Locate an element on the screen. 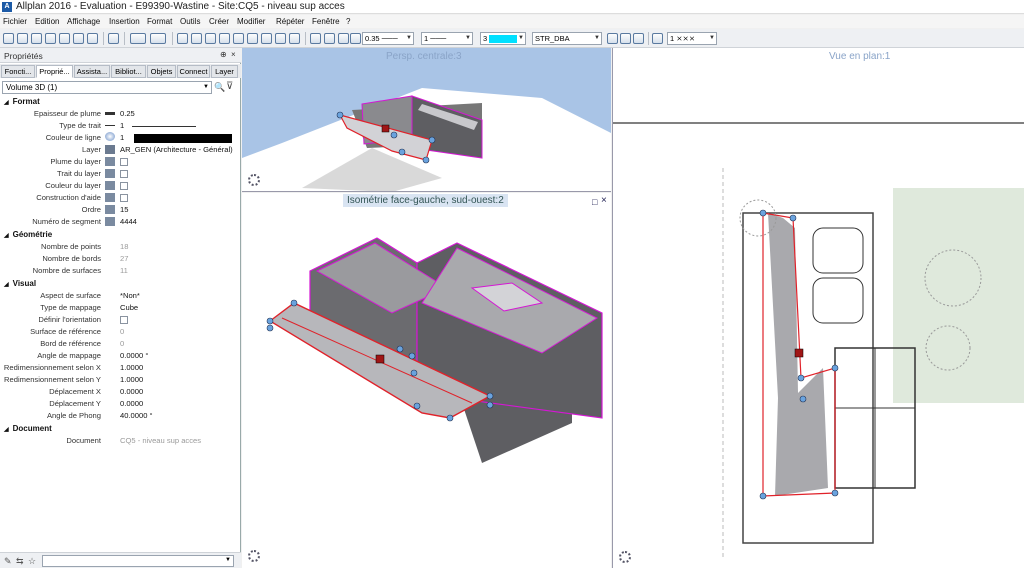 The width and height of the screenshot is (1024, 568). open-project-icon is located at coordinates (22, 38).